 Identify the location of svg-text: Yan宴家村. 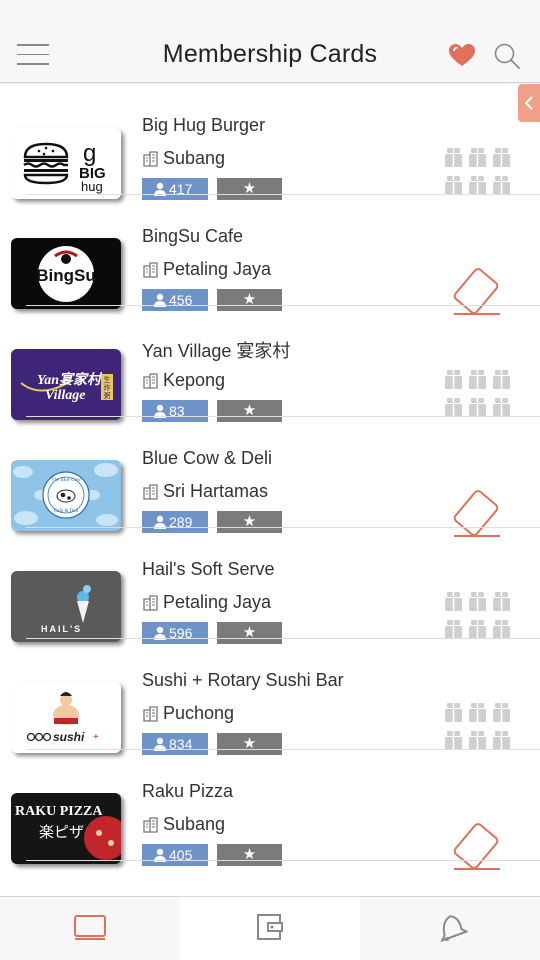
(70, 379).